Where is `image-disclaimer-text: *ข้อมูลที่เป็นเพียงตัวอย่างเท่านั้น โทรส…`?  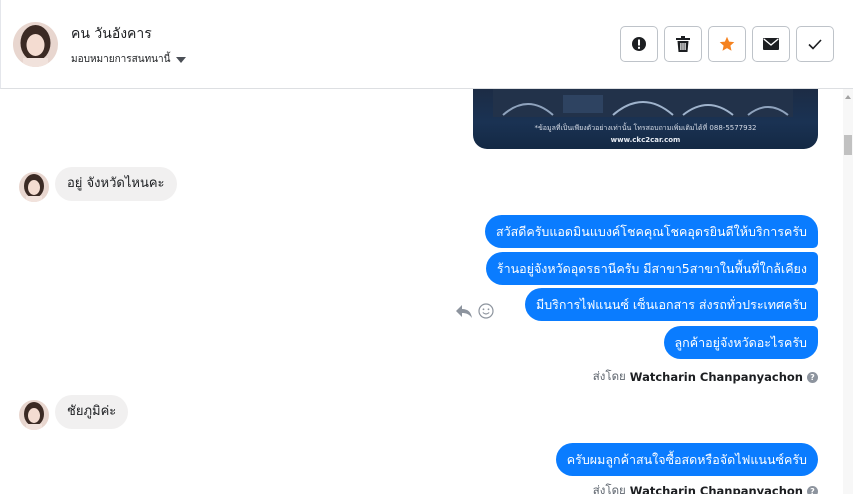
image-disclaimer-text: *ข้อมูลที่เป็นเพียงตัวอย่างเท่านั้น โทรส… is located at coordinates (645, 128).